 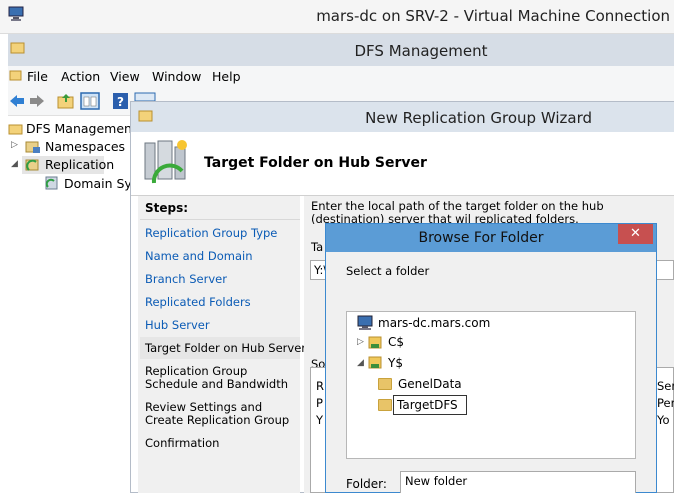 I want to click on step-hub-server: Hub Server, so click(x=177, y=325).